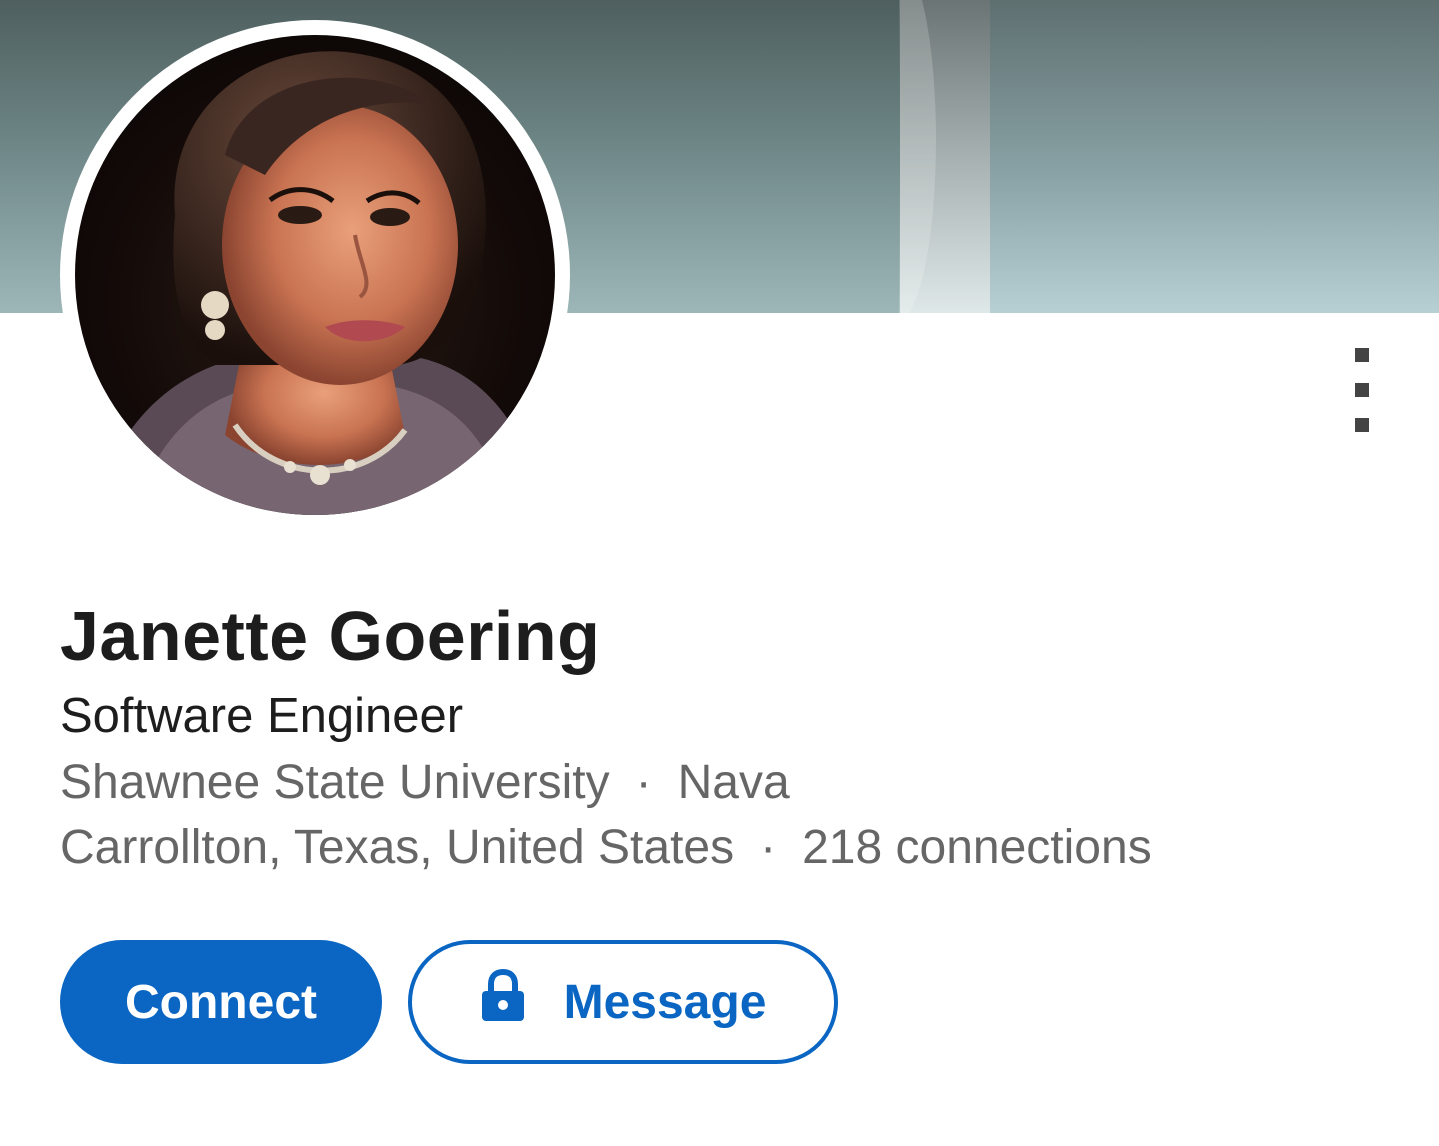 The image size is (1439, 1146). What do you see at coordinates (503, 1001) in the screenshot?
I see `lock-icon` at bounding box center [503, 1001].